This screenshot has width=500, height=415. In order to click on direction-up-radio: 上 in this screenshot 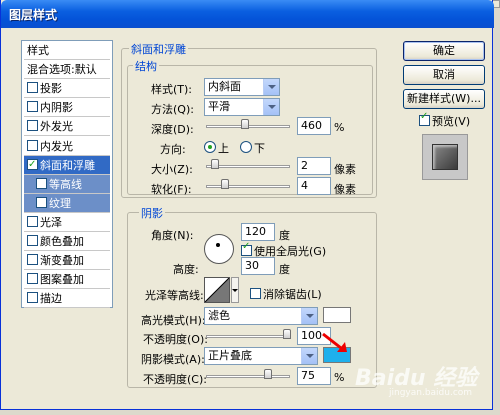, I will do `click(216, 148)`.